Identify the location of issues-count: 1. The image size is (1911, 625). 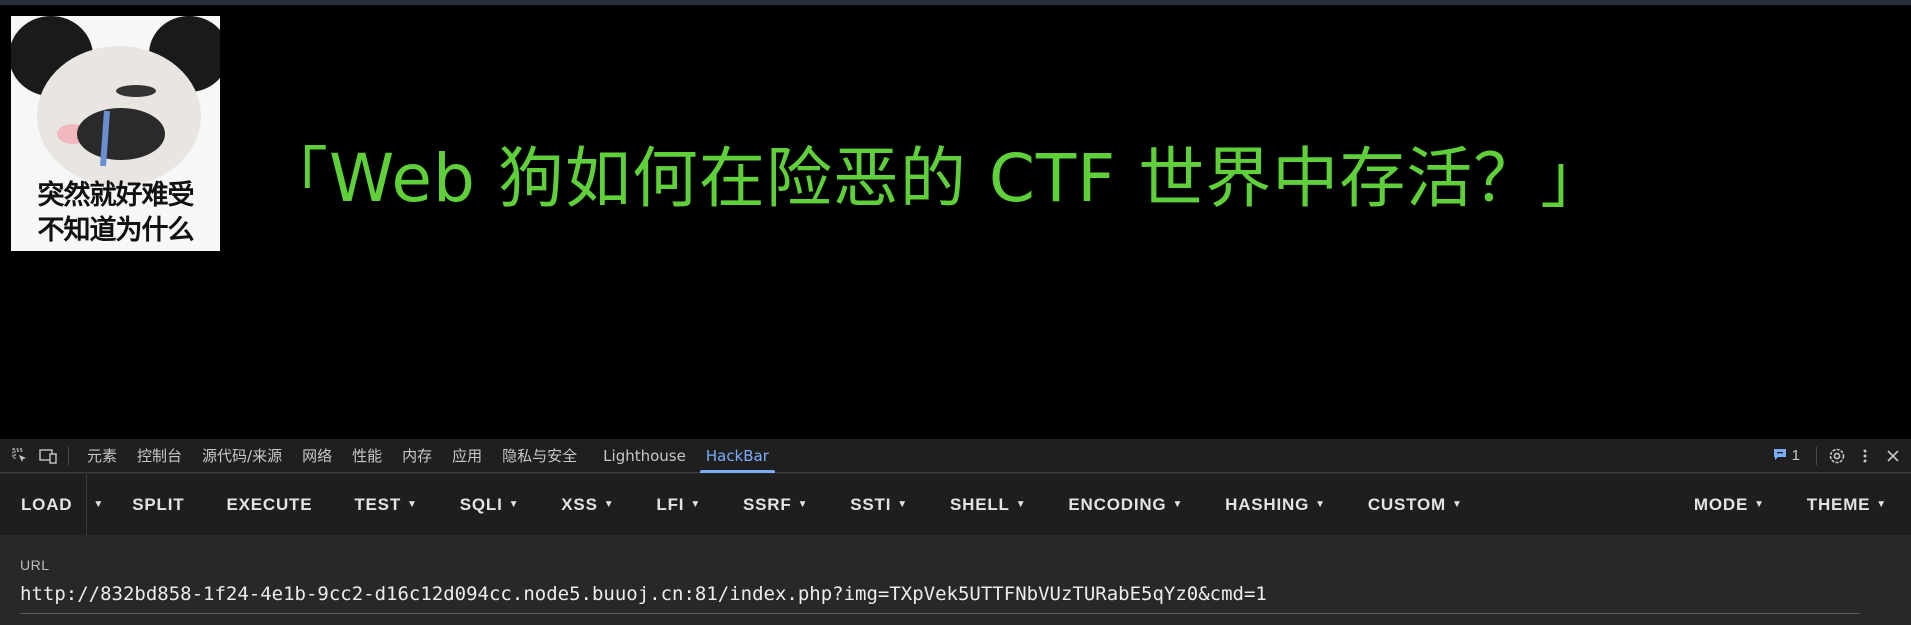
(1795, 455).